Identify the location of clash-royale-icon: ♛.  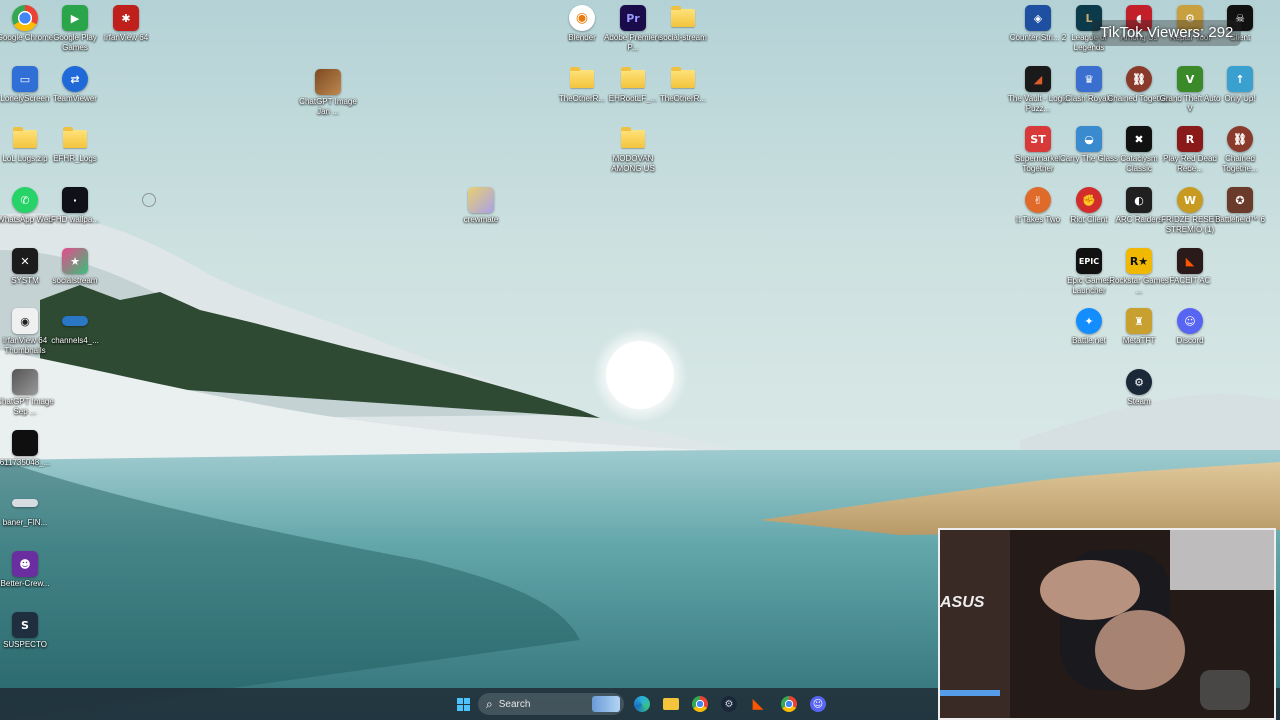
(1089, 79).